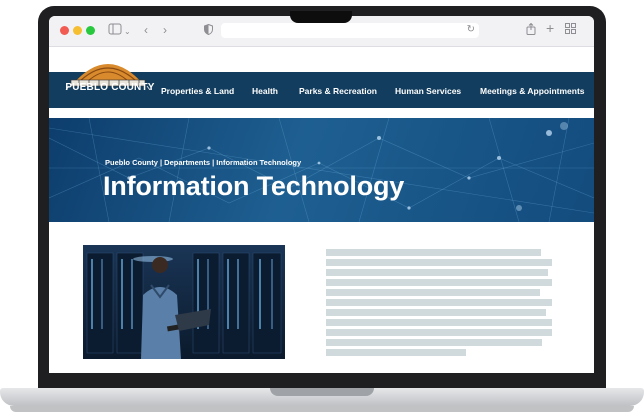 Image resolution: width=644 pixels, height=417 pixels. What do you see at coordinates (110, 87) in the screenshot?
I see `logo-text: PUEBLO COUNTY` at bounding box center [110, 87].